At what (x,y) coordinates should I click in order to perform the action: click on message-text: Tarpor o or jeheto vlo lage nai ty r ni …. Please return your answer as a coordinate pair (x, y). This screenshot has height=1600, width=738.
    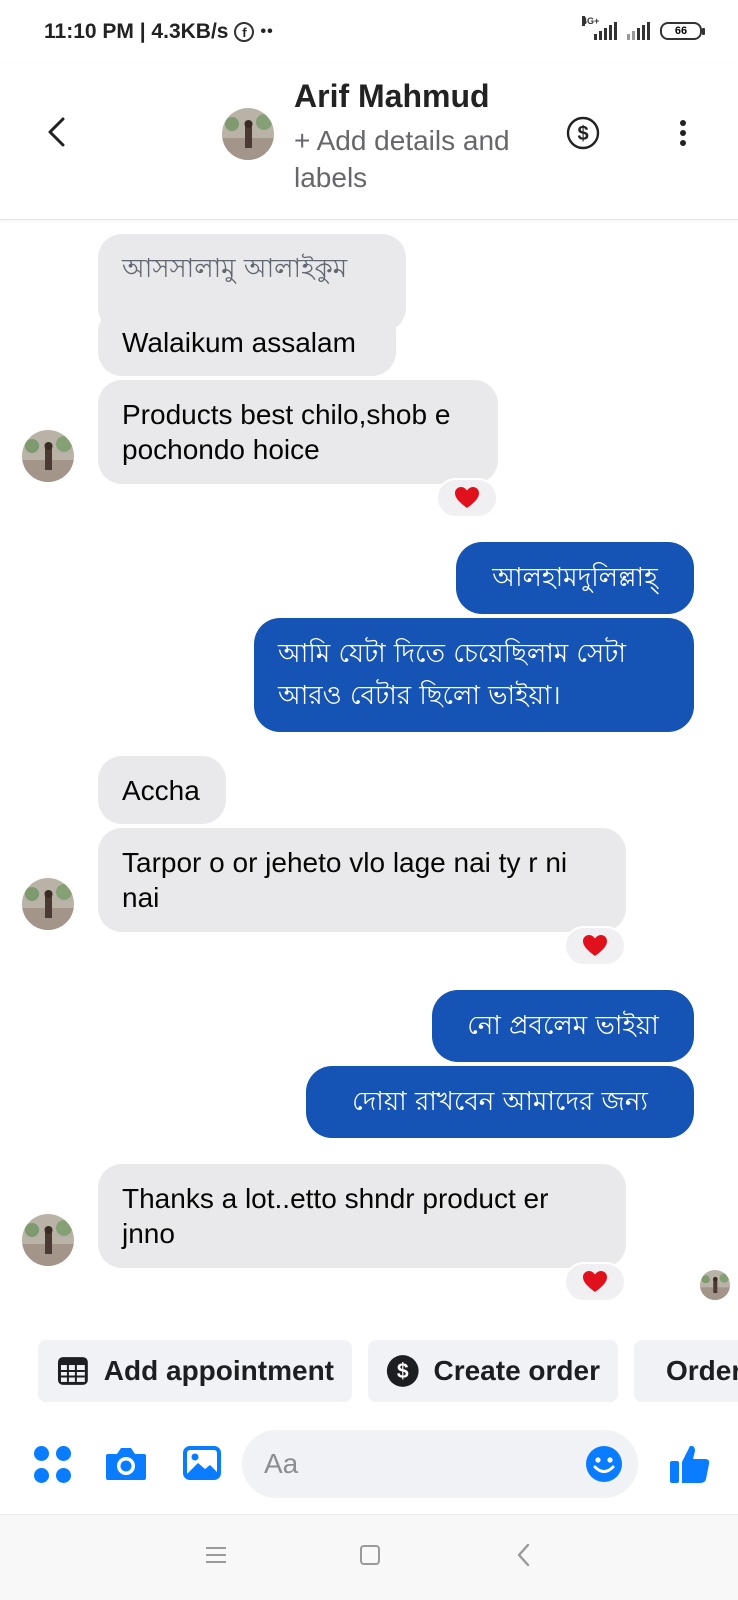
    Looking at the image, I should click on (345, 880).